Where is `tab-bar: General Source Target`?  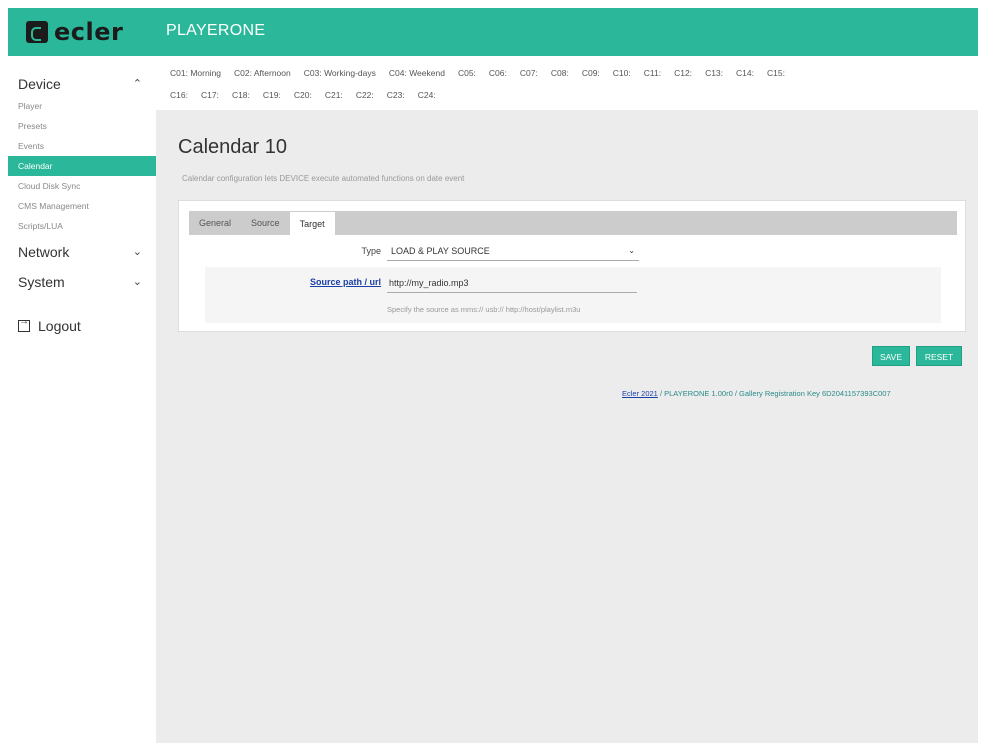
tab-bar: General Source Target is located at coordinates (573, 223).